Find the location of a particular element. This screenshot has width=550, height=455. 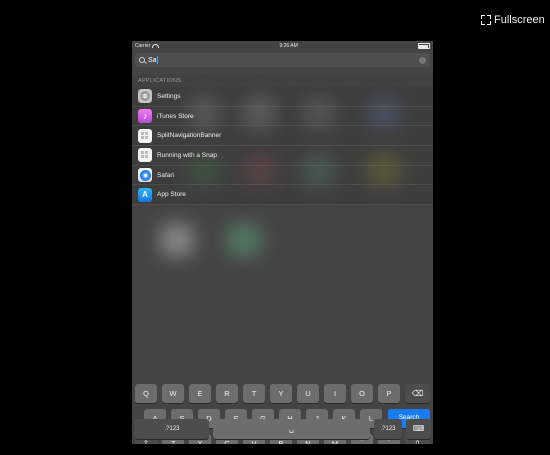

numbers-key-right: .?123 is located at coordinates (388, 429).